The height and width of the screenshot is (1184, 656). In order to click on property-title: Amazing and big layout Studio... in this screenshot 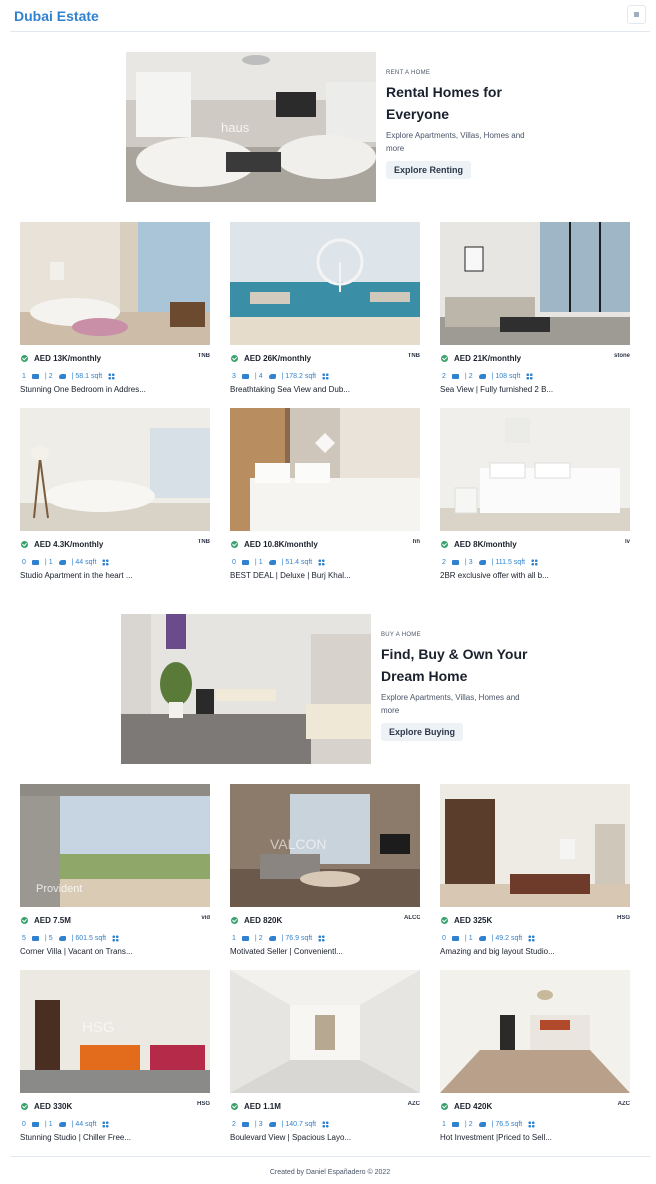, I will do `click(497, 951)`.